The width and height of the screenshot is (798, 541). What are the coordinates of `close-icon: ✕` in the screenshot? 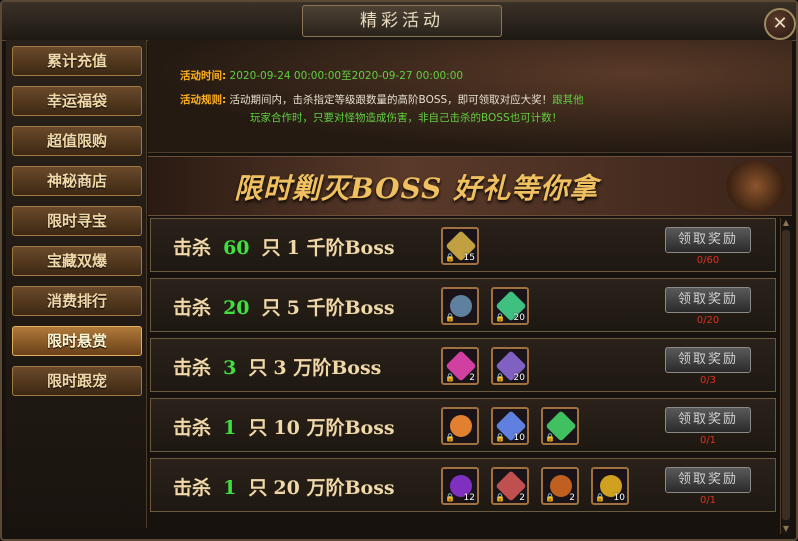 It's located at (780, 24).